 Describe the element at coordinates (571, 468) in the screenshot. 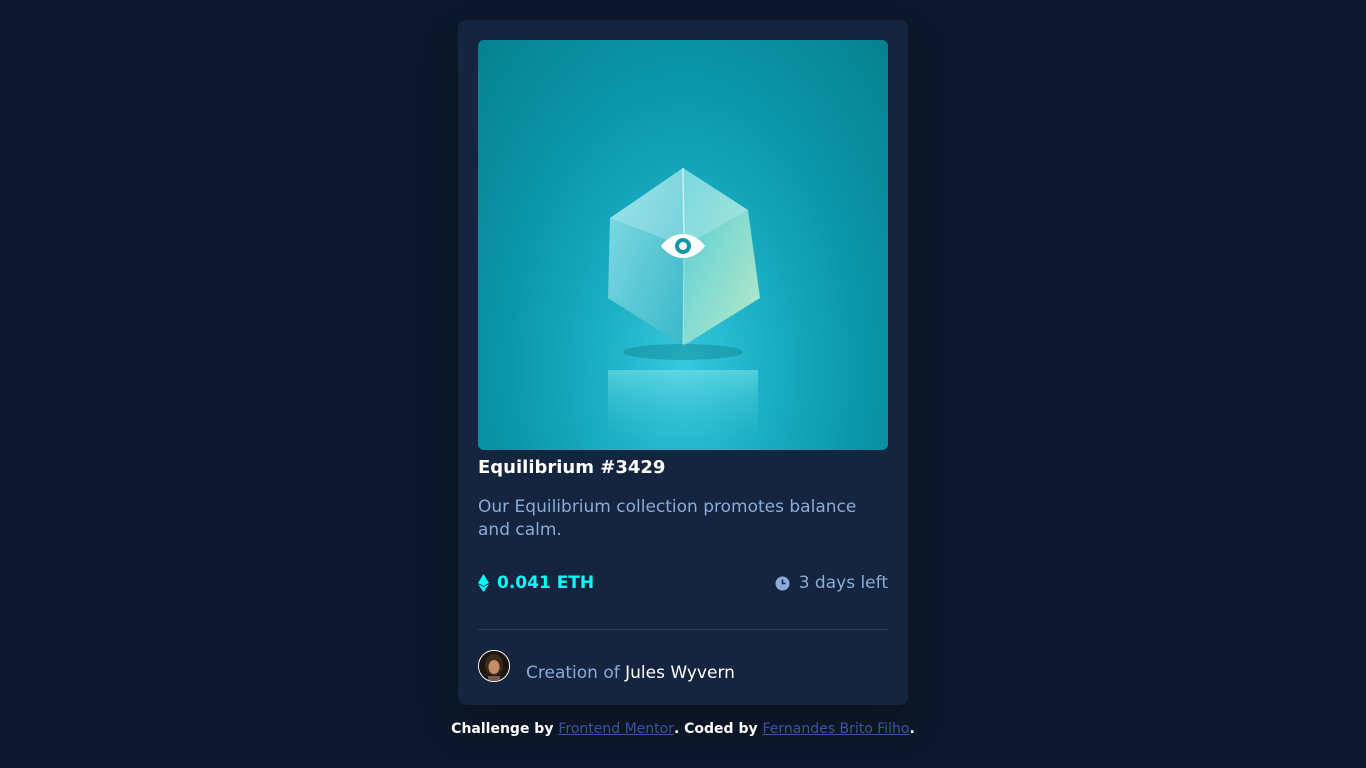

I see `nft-title: Equilibrium #3429` at that location.